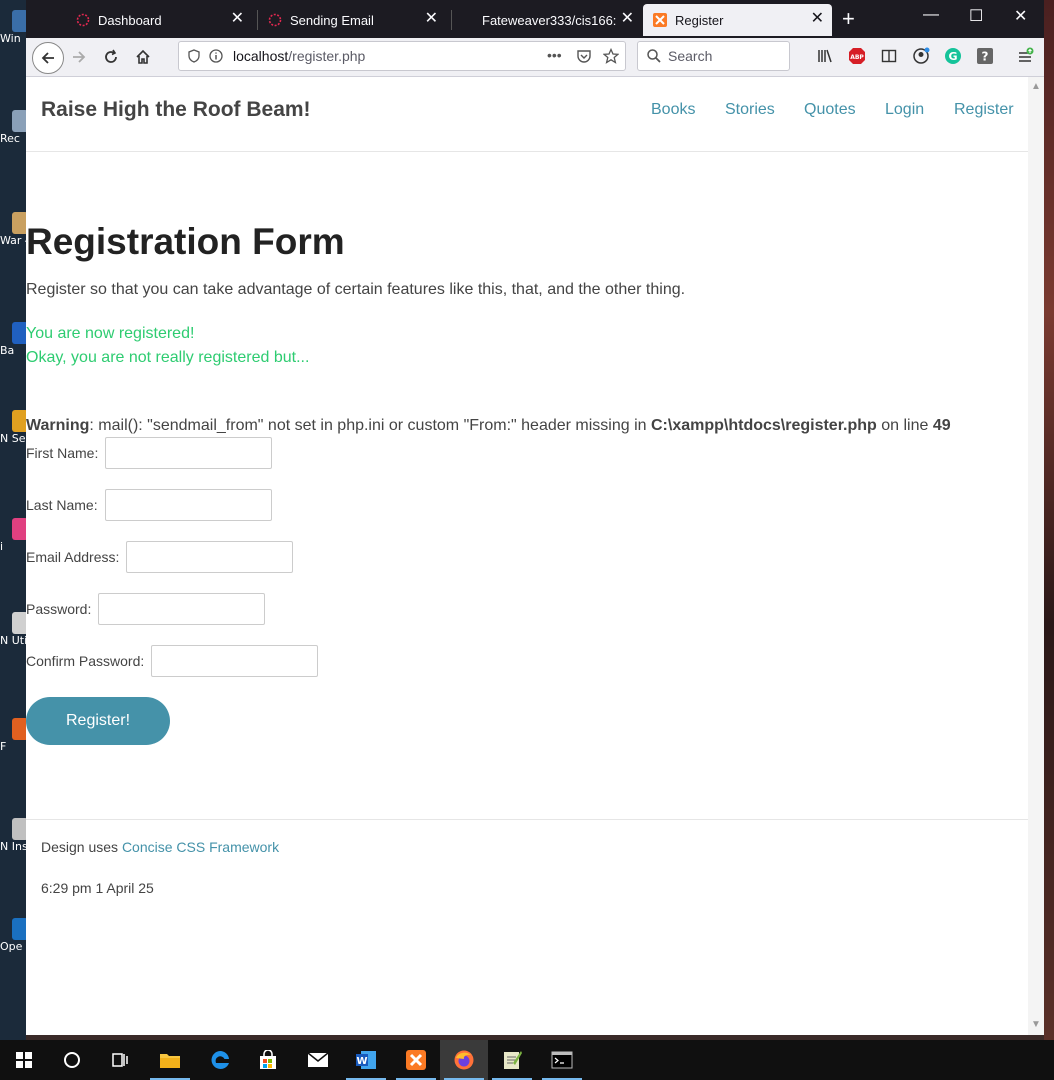  What do you see at coordinates (750, 110) in the screenshot?
I see `nav-link-stories: Stories` at bounding box center [750, 110].